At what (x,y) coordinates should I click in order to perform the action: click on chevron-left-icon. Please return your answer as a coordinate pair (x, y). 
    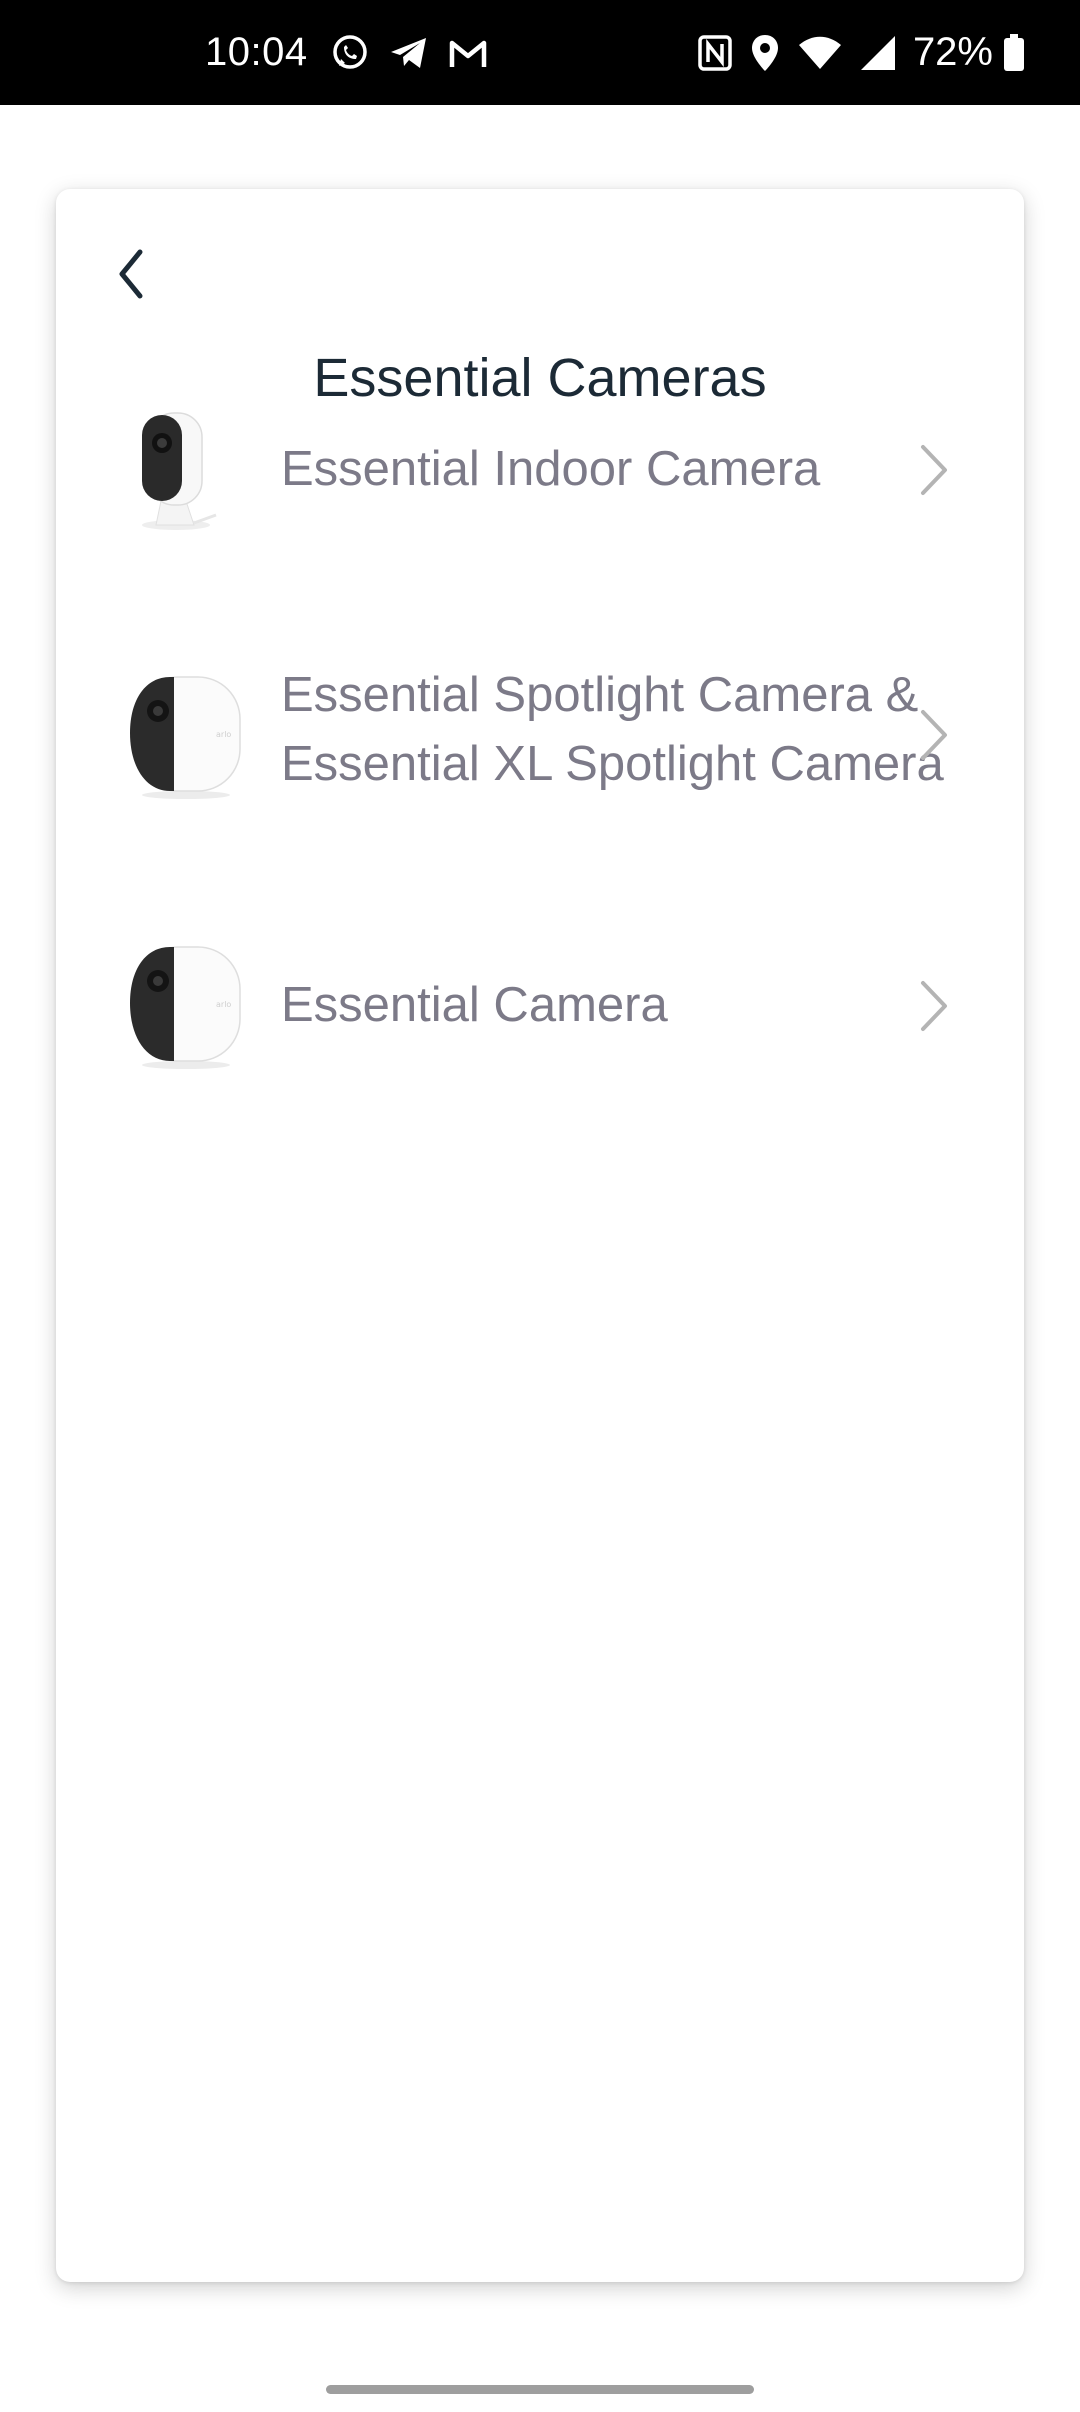
    Looking at the image, I should click on (131, 274).